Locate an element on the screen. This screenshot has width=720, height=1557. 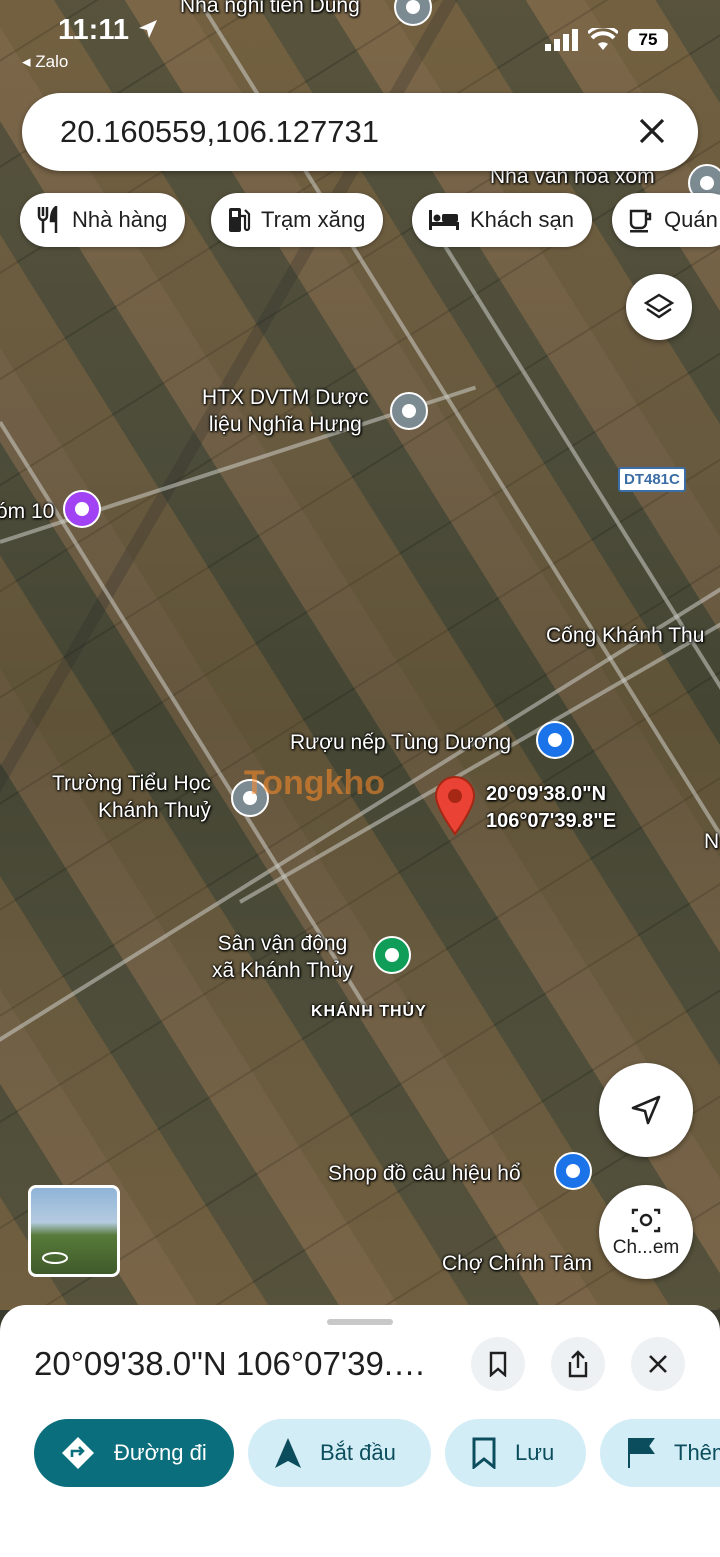
place-label-san: Sân vận động xã Khánh Thủy is located at coordinates (282, 957).